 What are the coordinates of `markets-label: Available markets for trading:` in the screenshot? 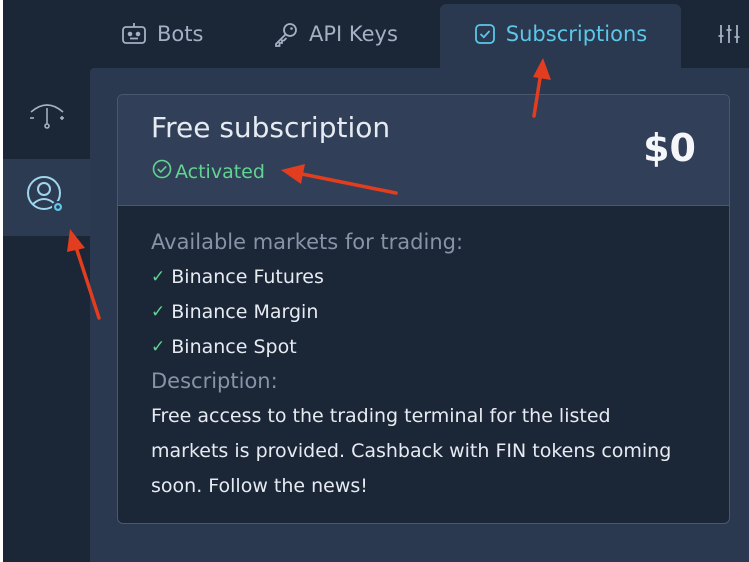 It's located at (307, 242).